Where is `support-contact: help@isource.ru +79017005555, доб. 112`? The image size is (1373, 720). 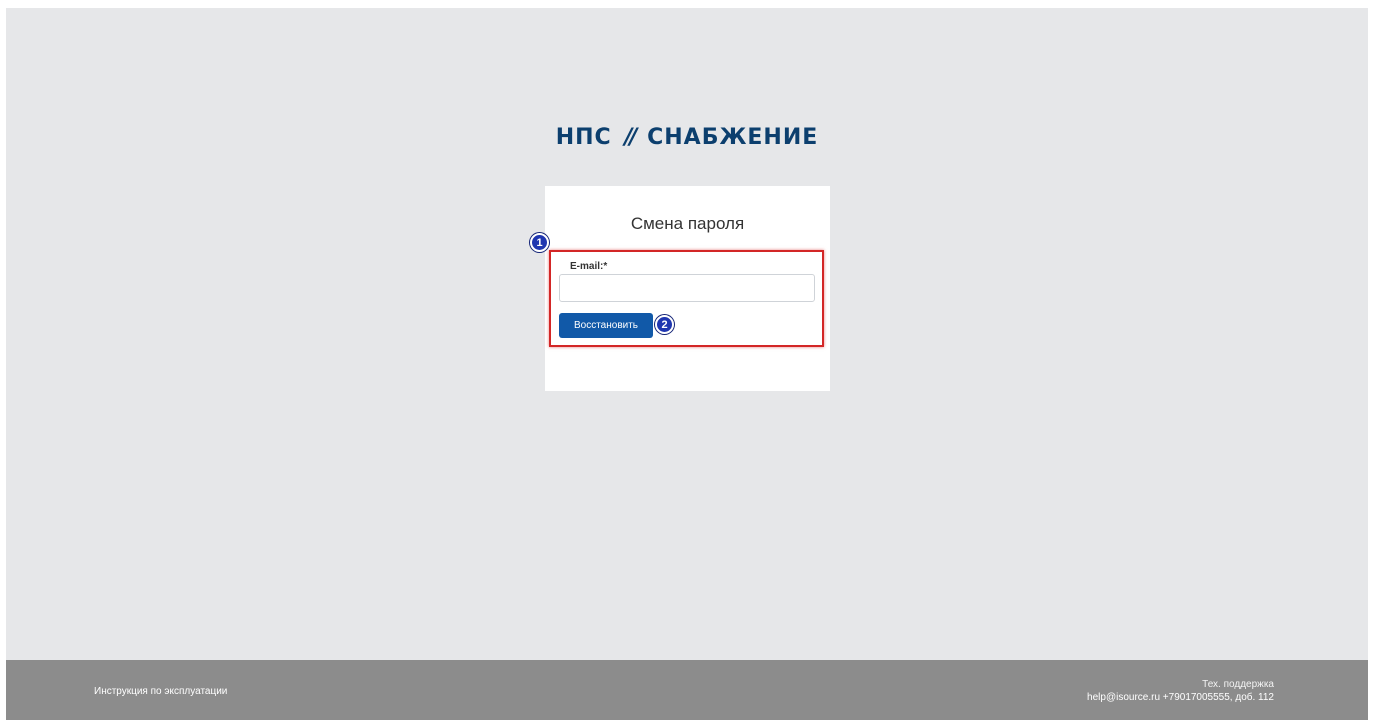 support-contact: help@isource.ru +79017005555, доб. 112 is located at coordinates (1180, 697).